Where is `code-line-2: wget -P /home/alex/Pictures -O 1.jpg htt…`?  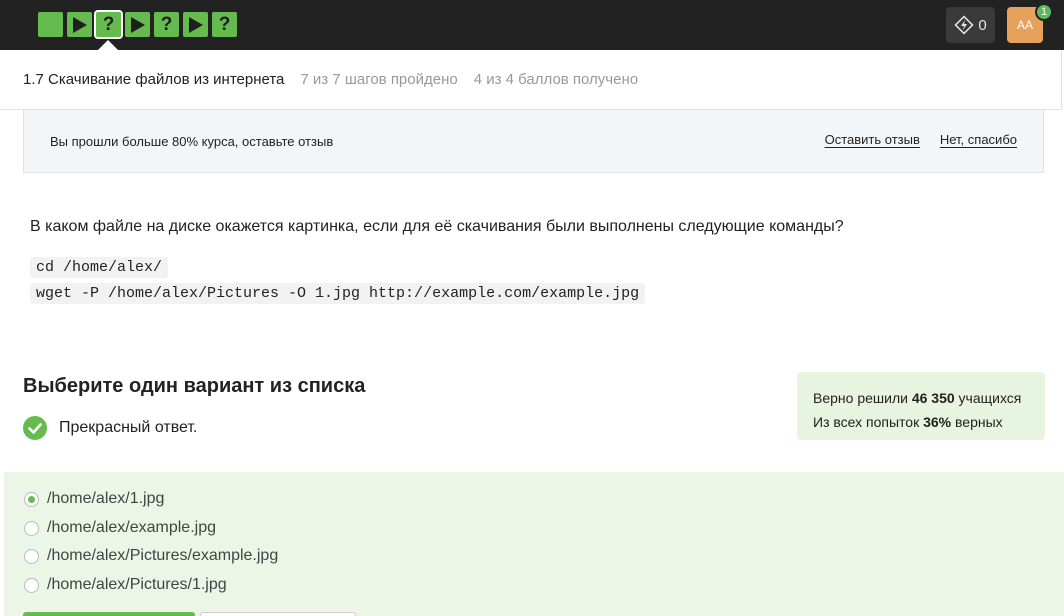 code-line-2: wget -P /home/alex/Pictures -O 1.jpg htt… is located at coordinates (338, 293).